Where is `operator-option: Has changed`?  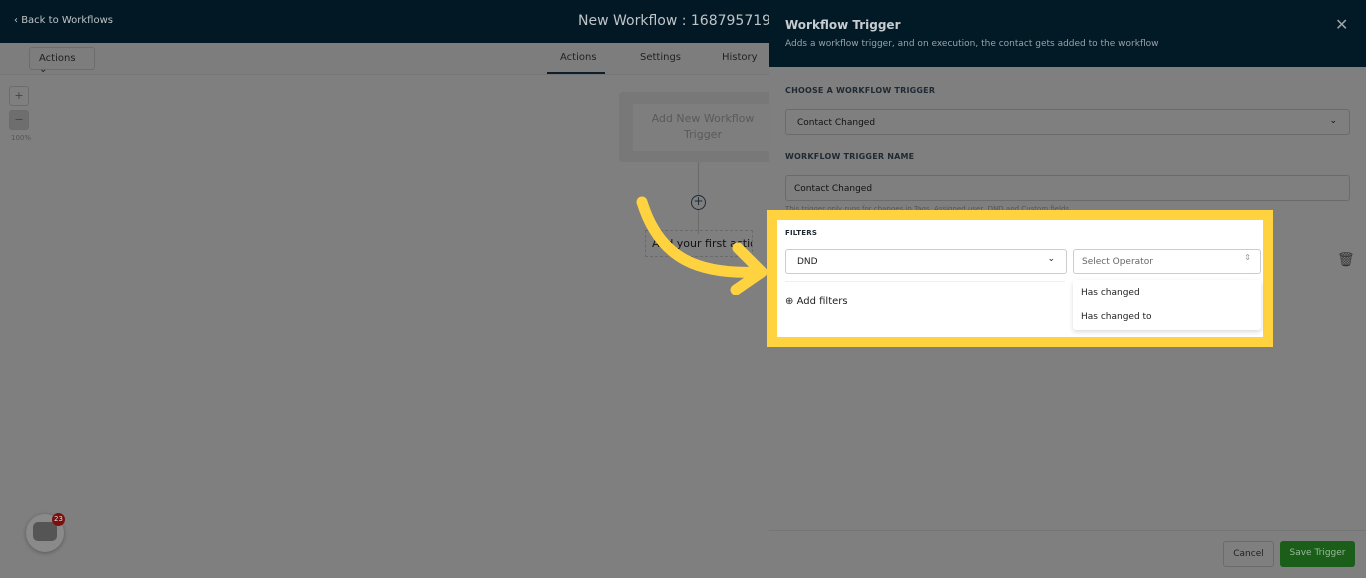
operator-option: Has changed is located at coordinates (1110, 293).